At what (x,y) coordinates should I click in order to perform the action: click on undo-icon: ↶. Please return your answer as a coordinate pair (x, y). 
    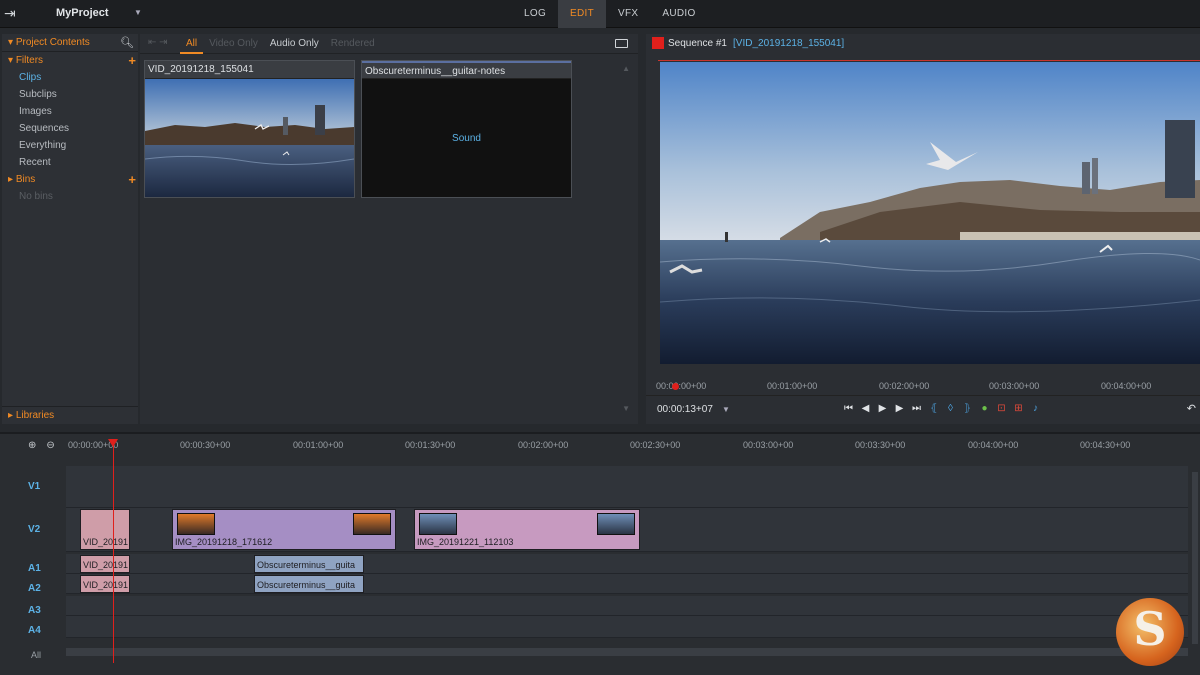
    Looking at the image, I should click on (1191, 408).